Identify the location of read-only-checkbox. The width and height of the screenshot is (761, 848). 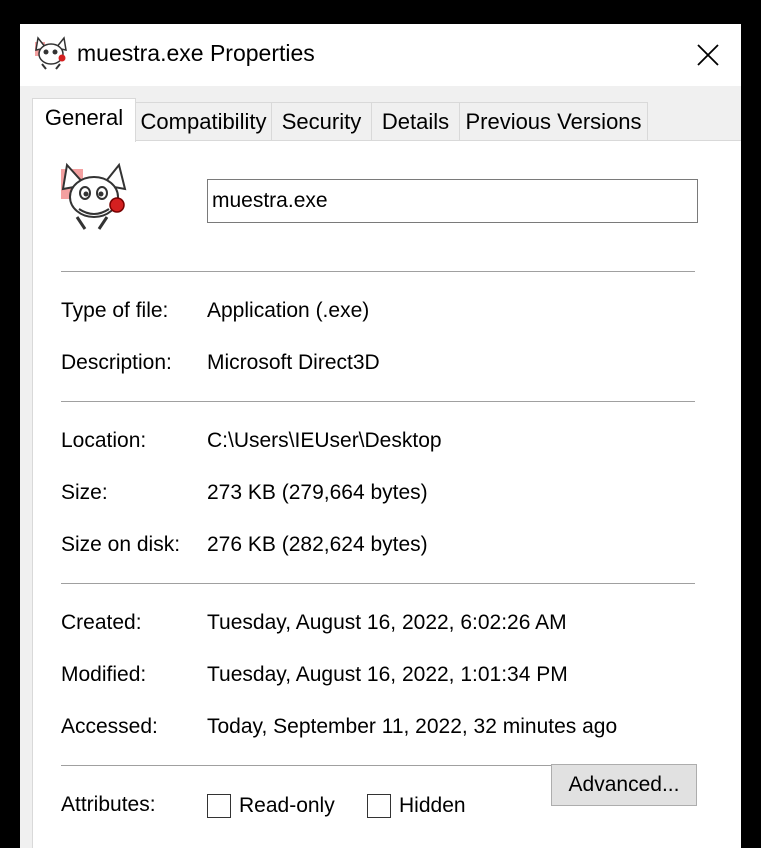
(219, 806).